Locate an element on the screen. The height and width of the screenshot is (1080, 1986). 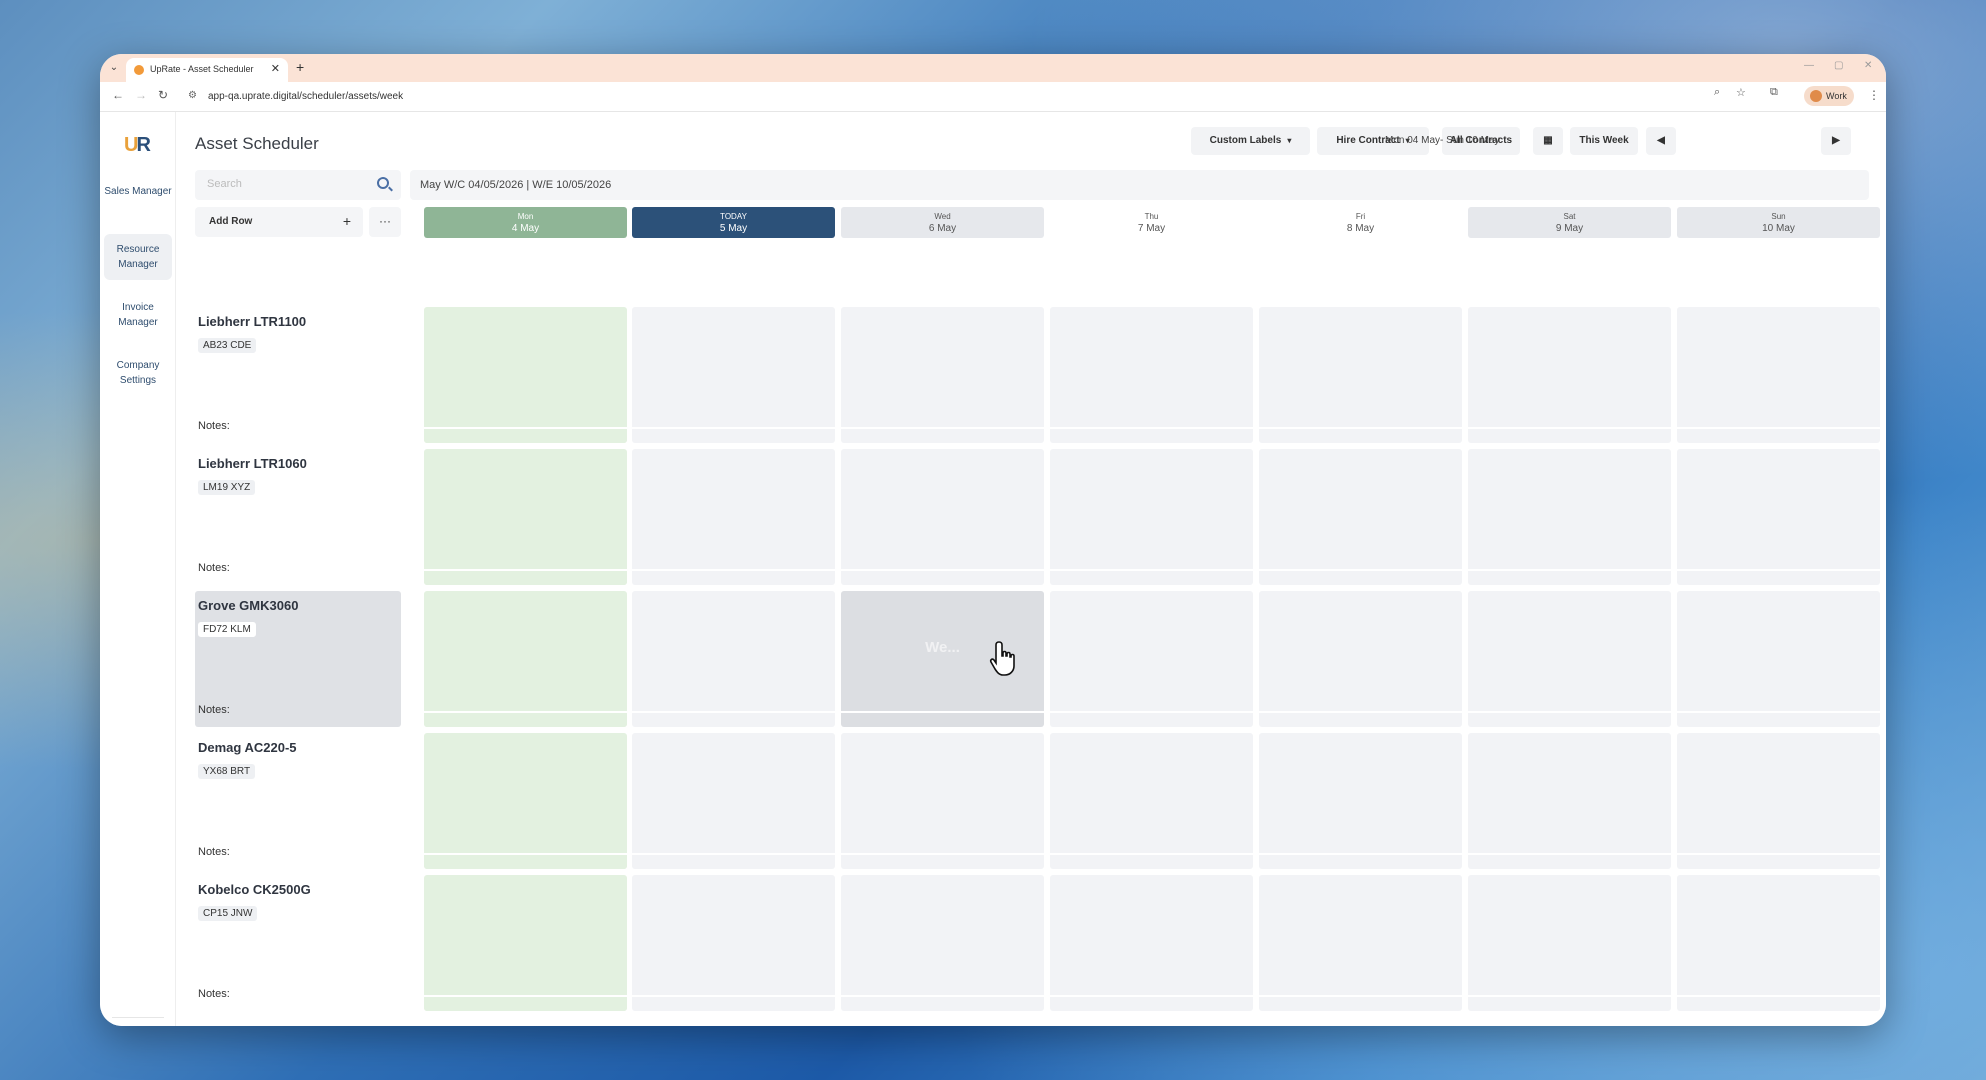
asset-row-header: Grove GMK3060 FD72 KLM Notes: is located at coordinates (298, 659).